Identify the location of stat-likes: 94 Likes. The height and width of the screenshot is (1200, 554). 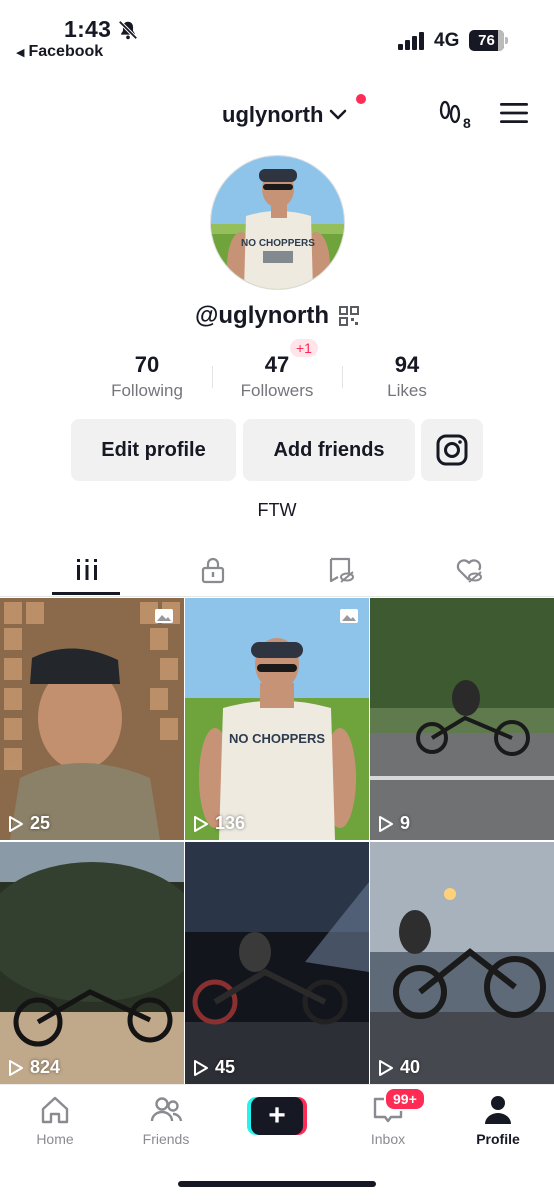
(407, 376).